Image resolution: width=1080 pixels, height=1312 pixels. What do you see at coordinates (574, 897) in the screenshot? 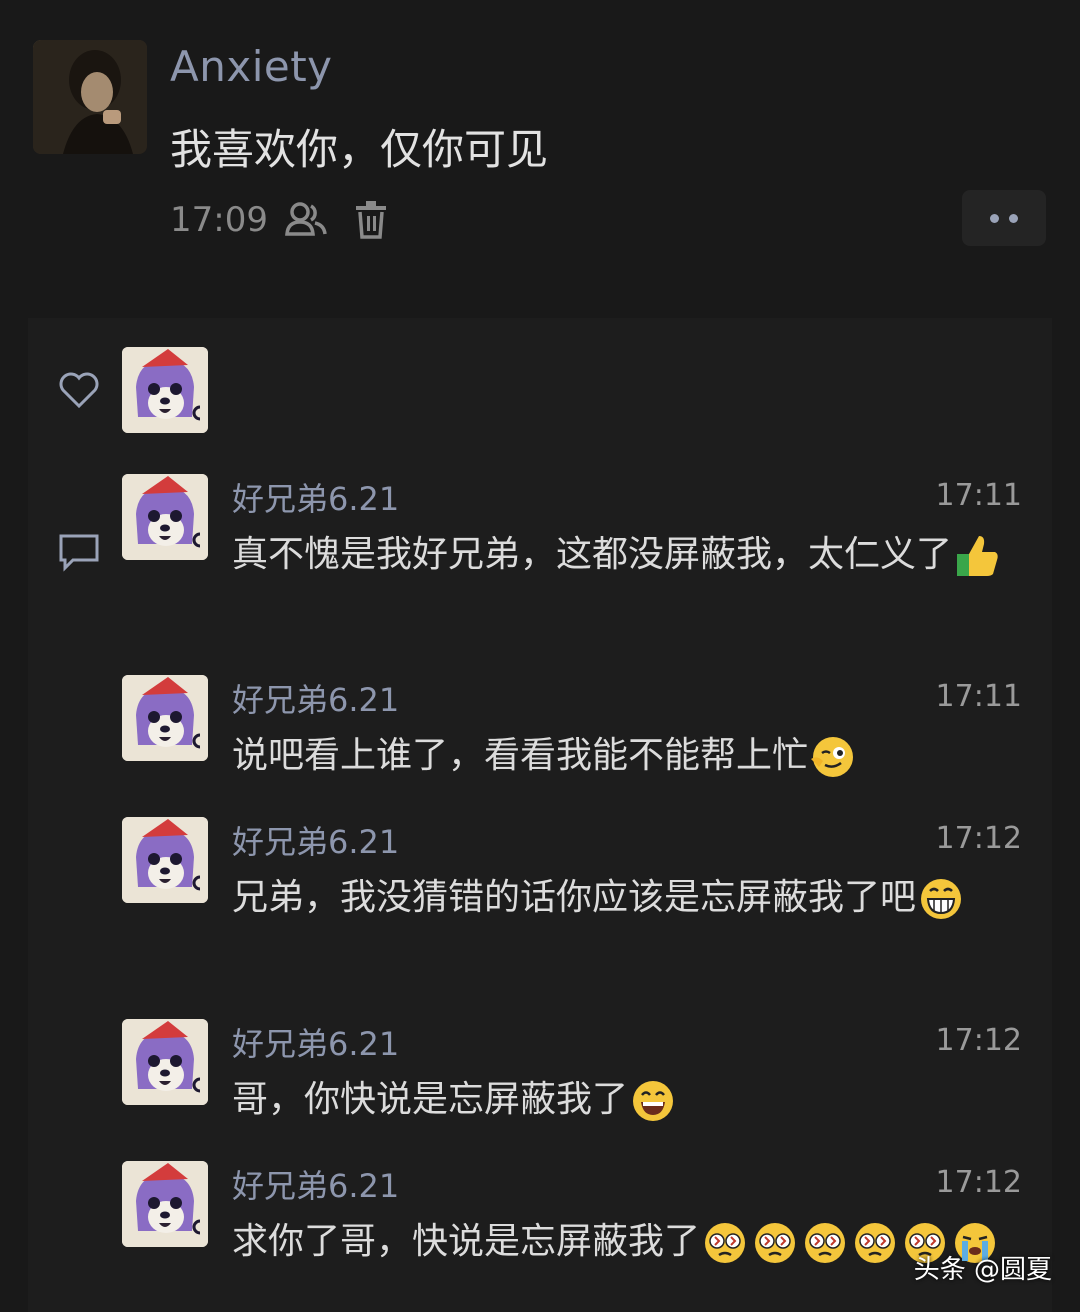
I see `comment-text-content: 兄弟，我没猜错的话你应该是忘屏蔽我了吧` at bounding box center [574, 897].